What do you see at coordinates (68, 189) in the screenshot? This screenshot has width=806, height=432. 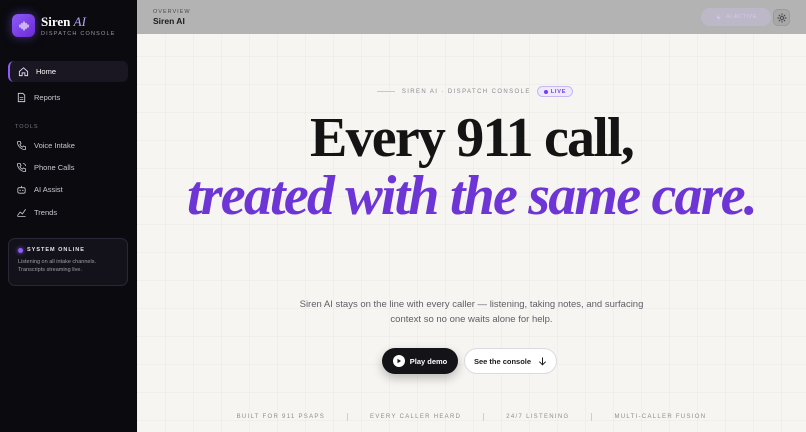 I see `sidebar-item-ai-assist: AI Assist` at bounding box center [68, 189].